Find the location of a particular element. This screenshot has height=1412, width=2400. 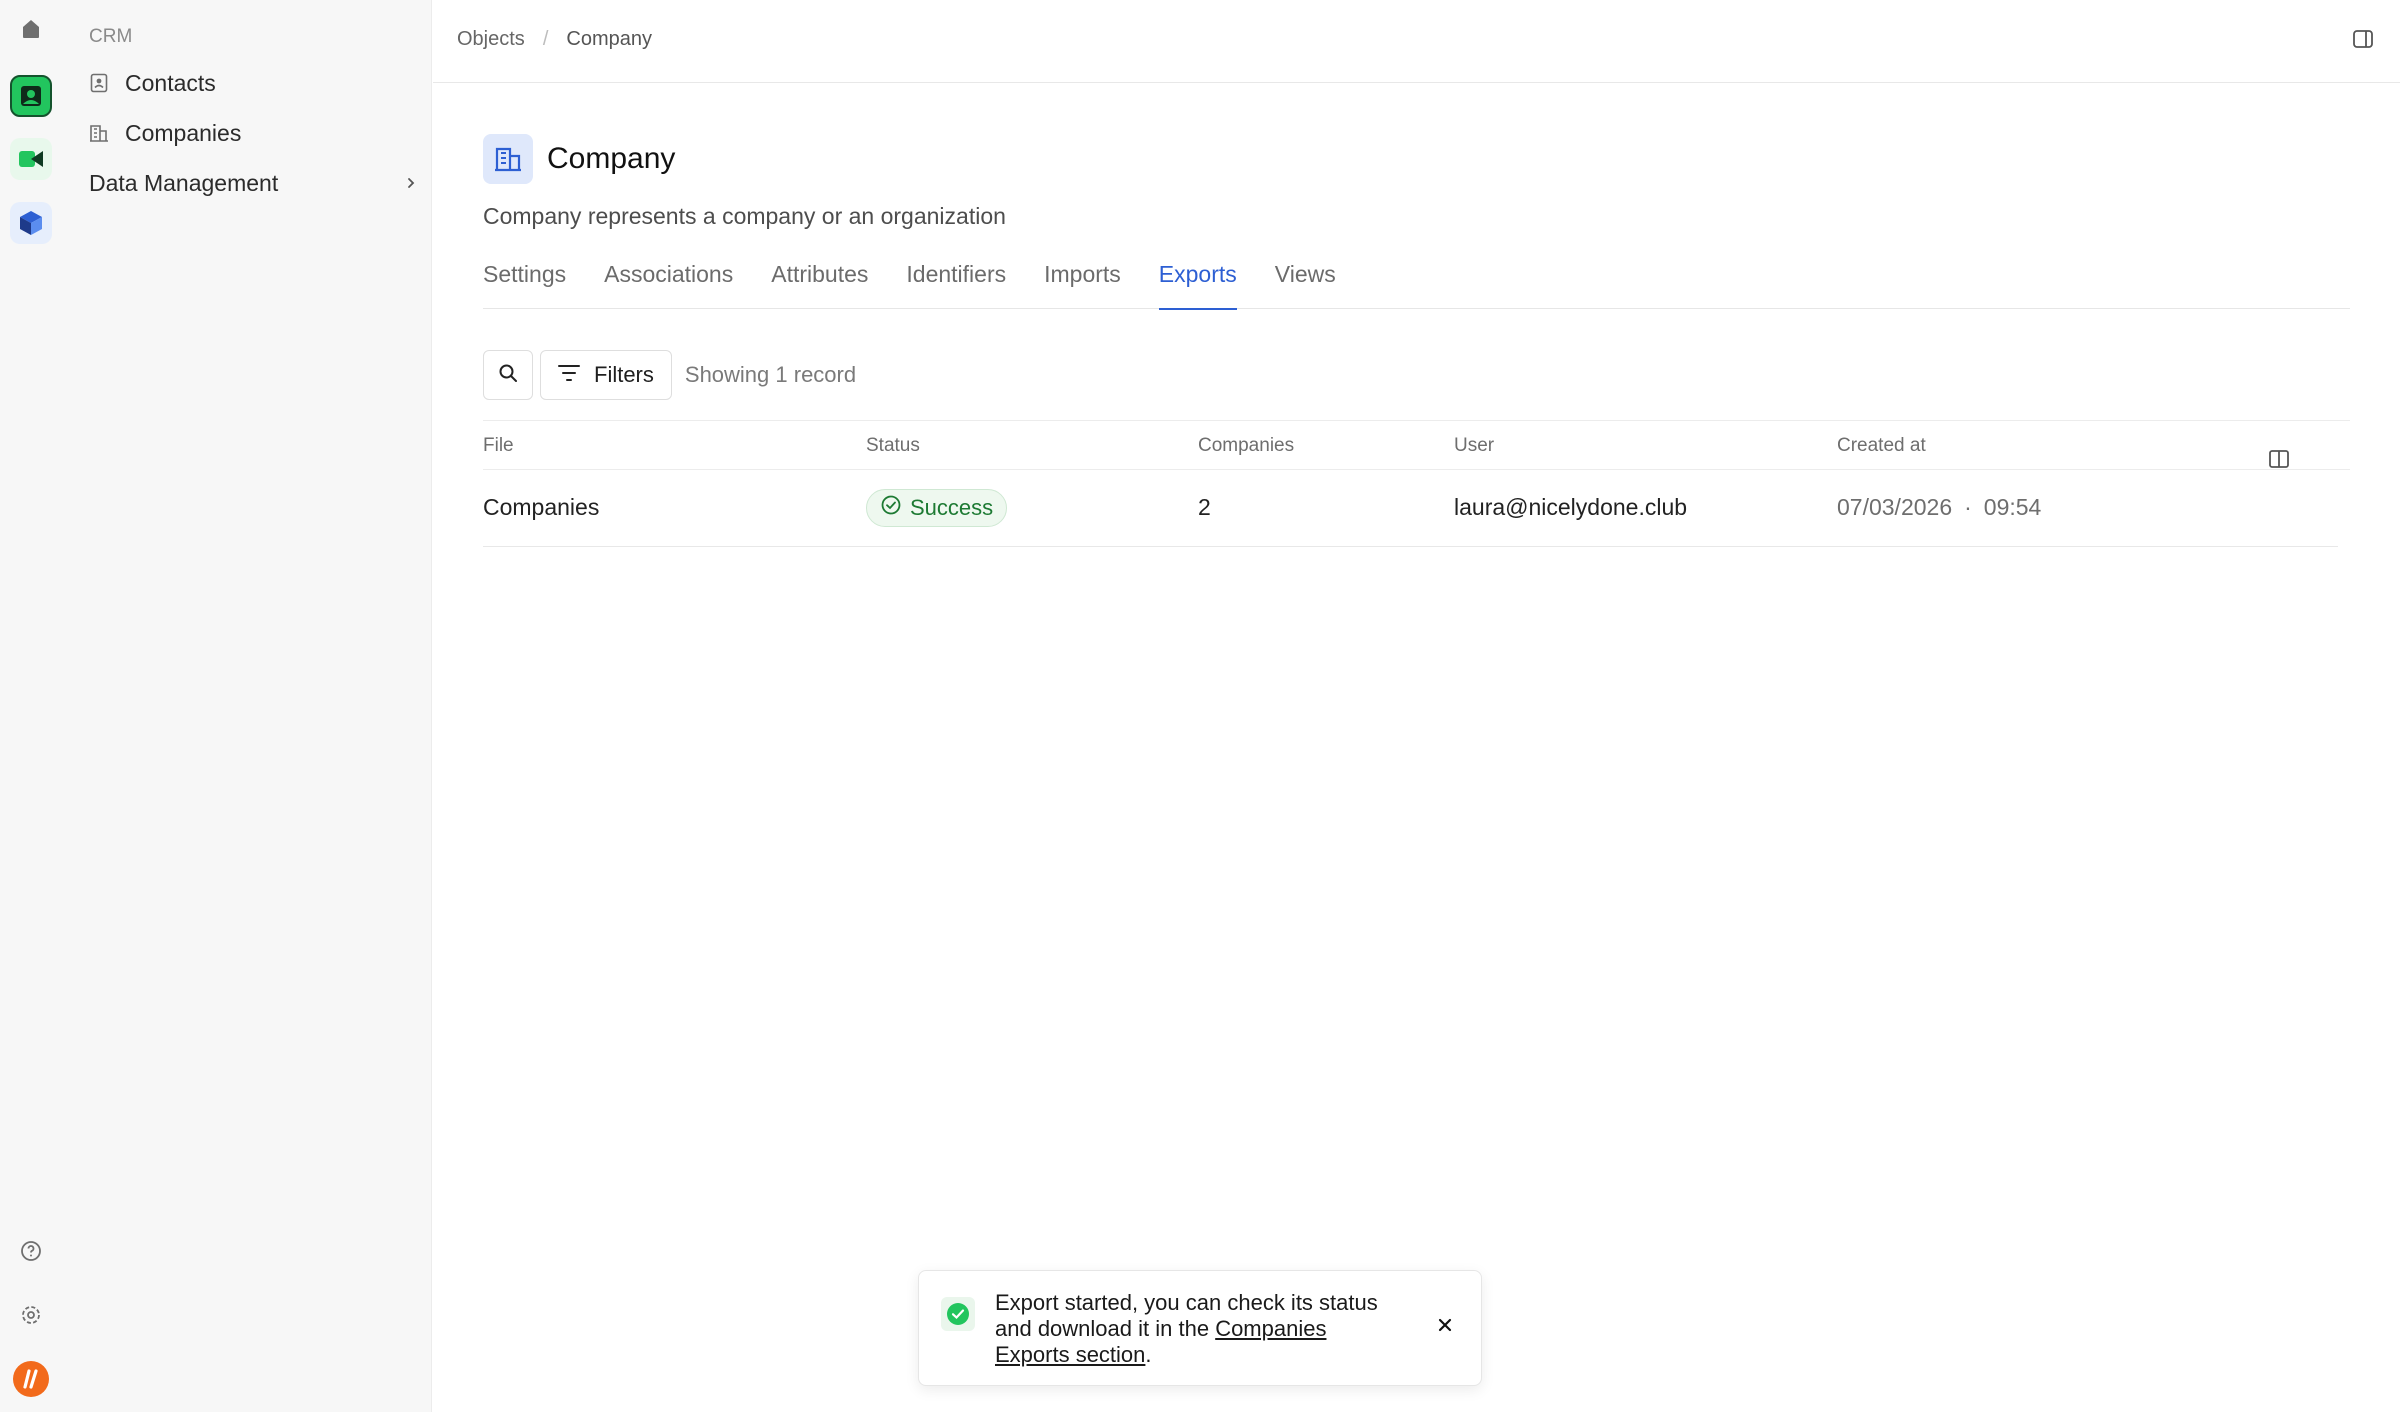

meet-app-button is located at coordinates (31, 159).